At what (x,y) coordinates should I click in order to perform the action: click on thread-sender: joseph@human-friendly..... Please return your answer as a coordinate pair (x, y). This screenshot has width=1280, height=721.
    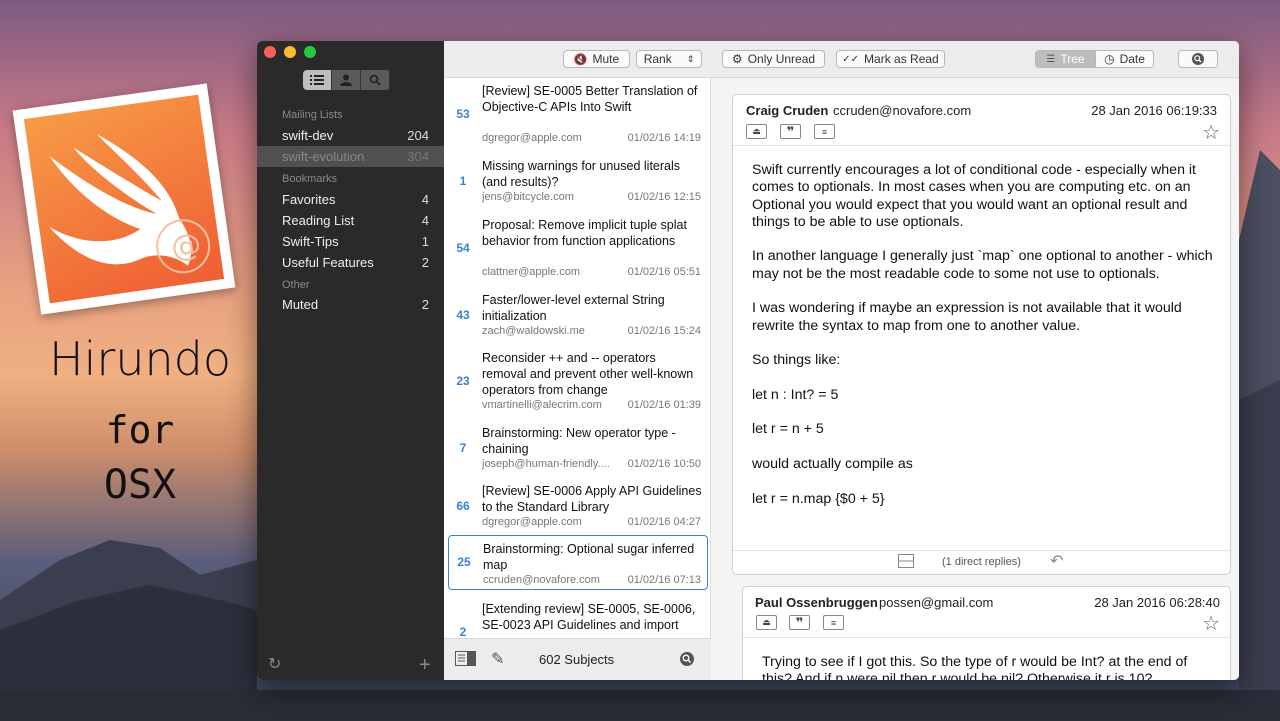
    Looking at the image, I should click on (546, 464).